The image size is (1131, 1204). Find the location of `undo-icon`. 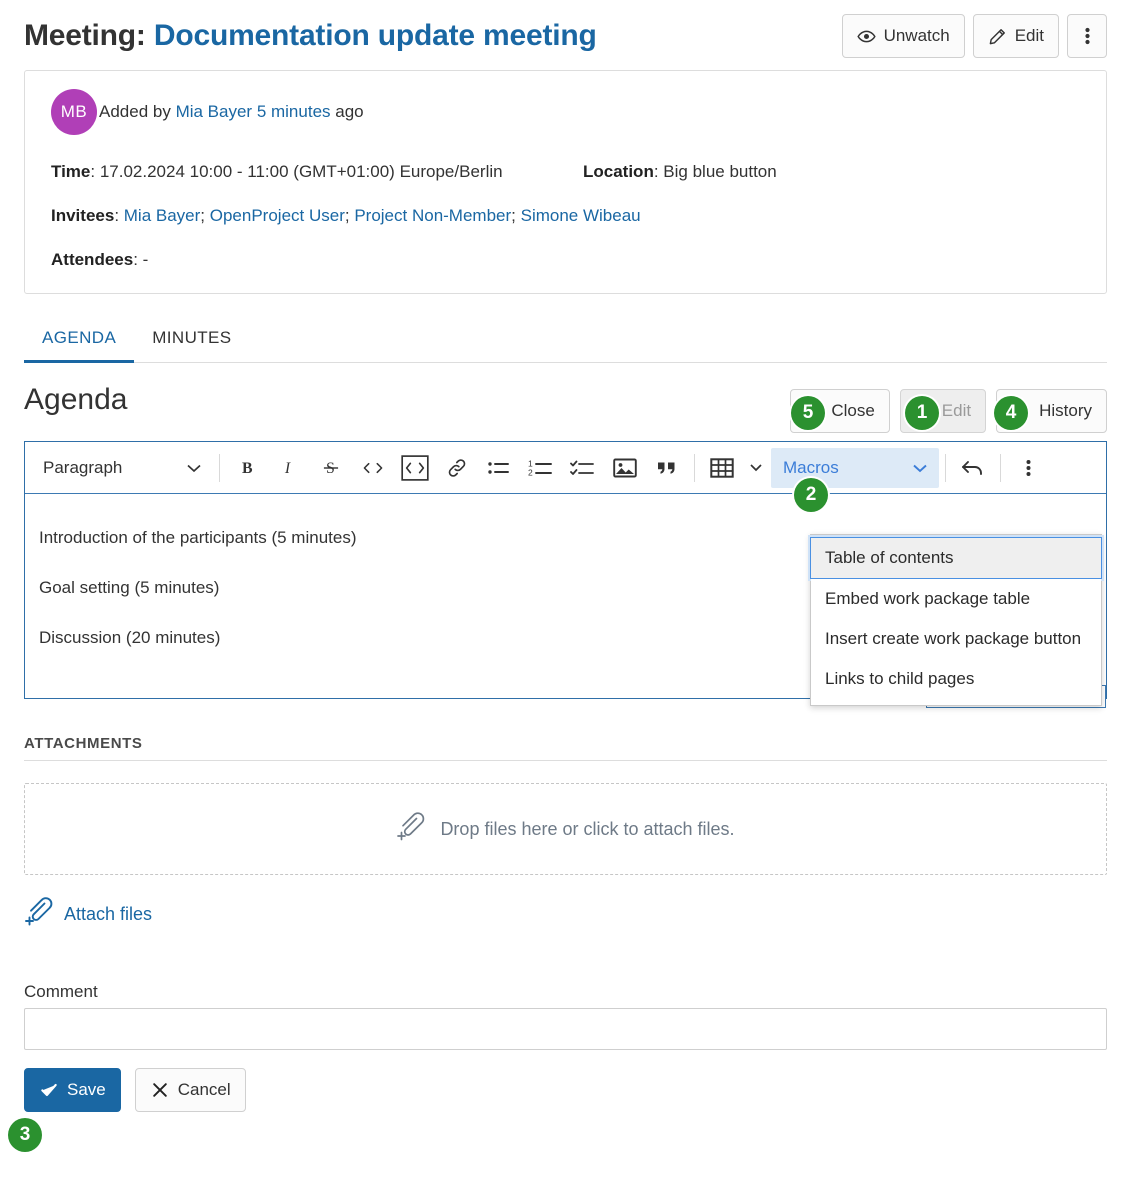

undo-icon is located at coordinates (973, 468).